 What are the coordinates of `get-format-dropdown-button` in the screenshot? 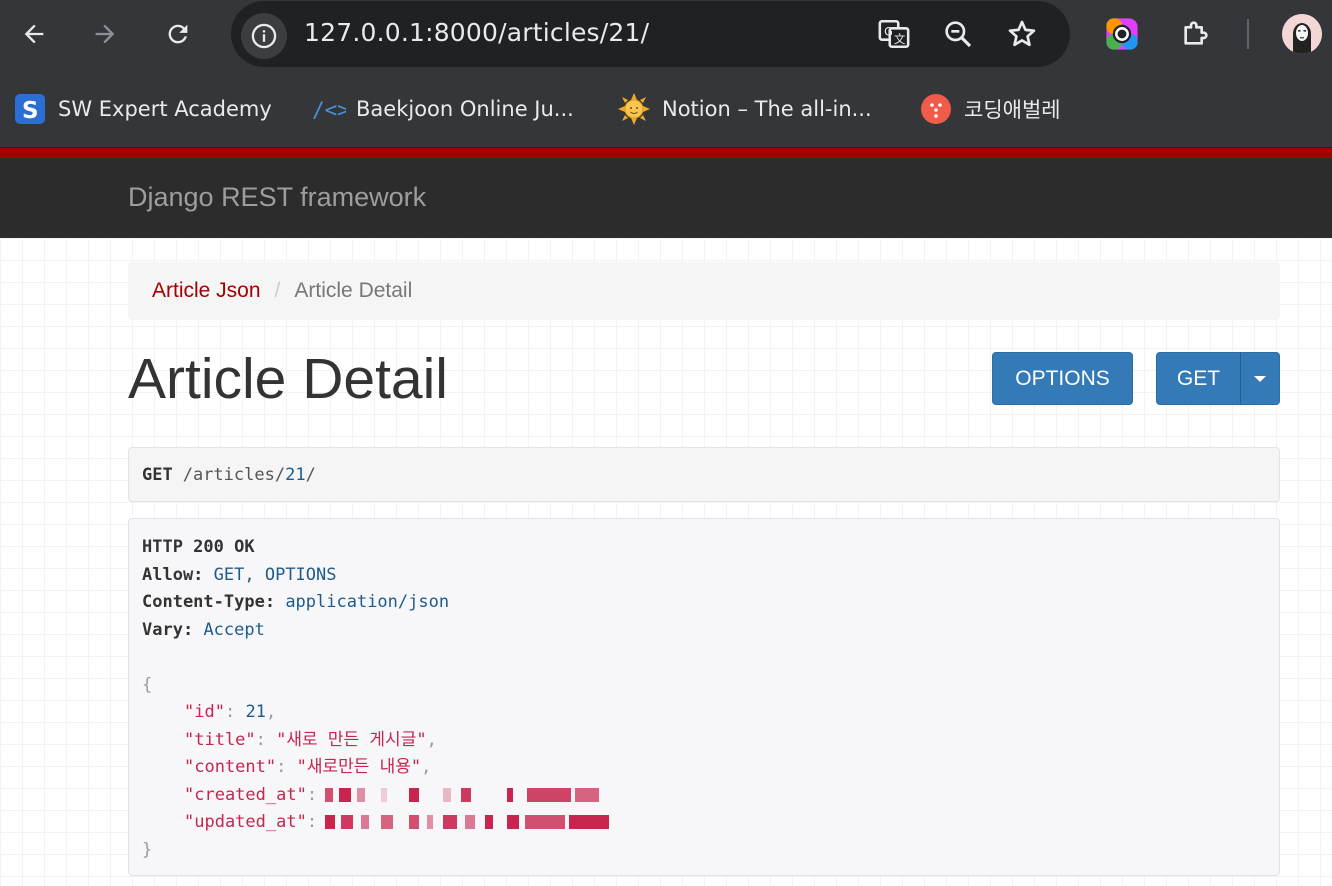 It's located at (1260, 378).